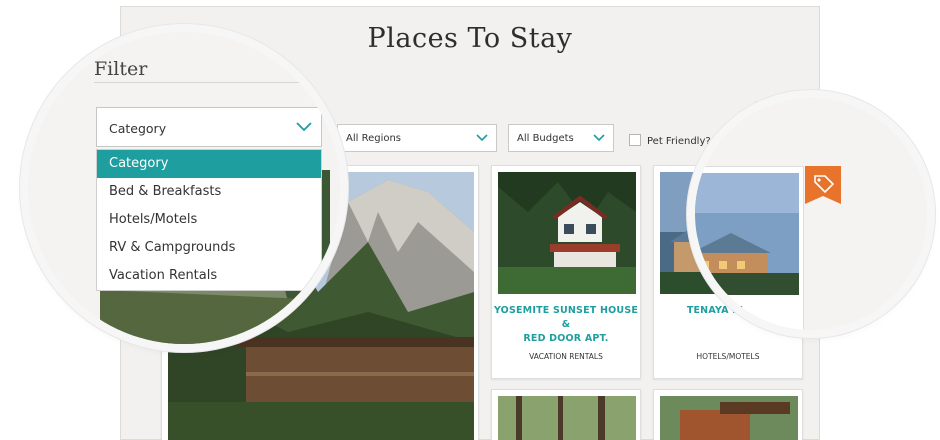 The width and height of the screenshot is (940, 440). I want to click on category-option: Bed & Breakfasts, so click(209, 192).